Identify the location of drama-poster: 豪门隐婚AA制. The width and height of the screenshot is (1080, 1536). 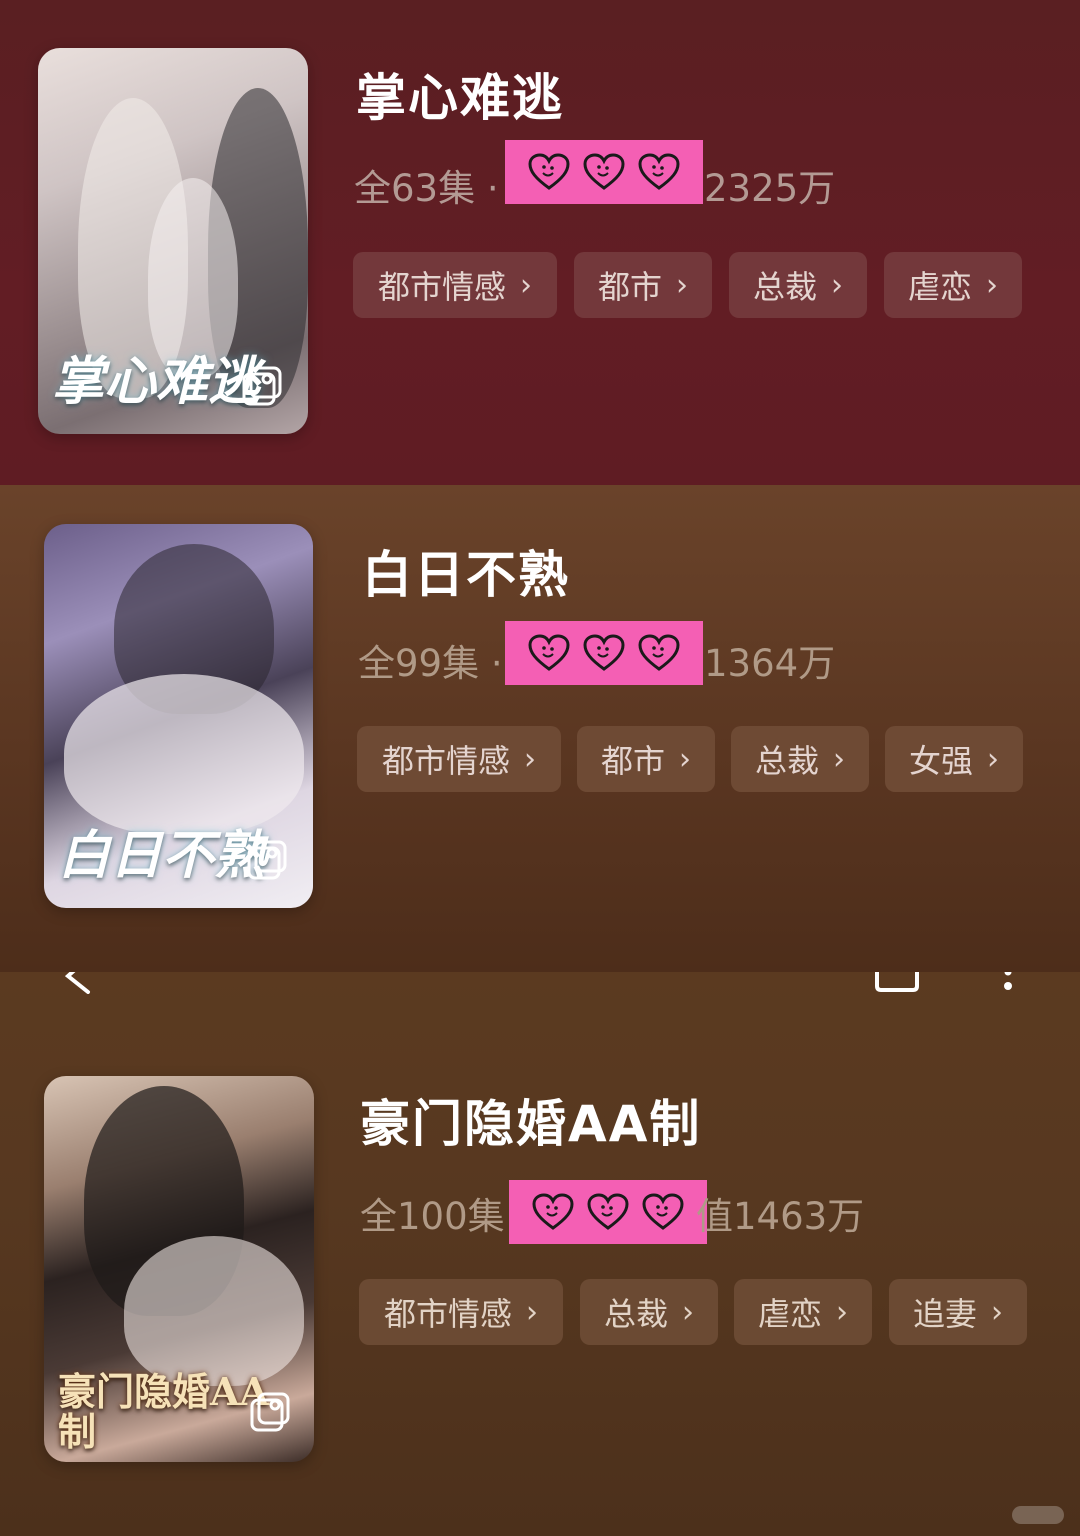
(179, 1269).